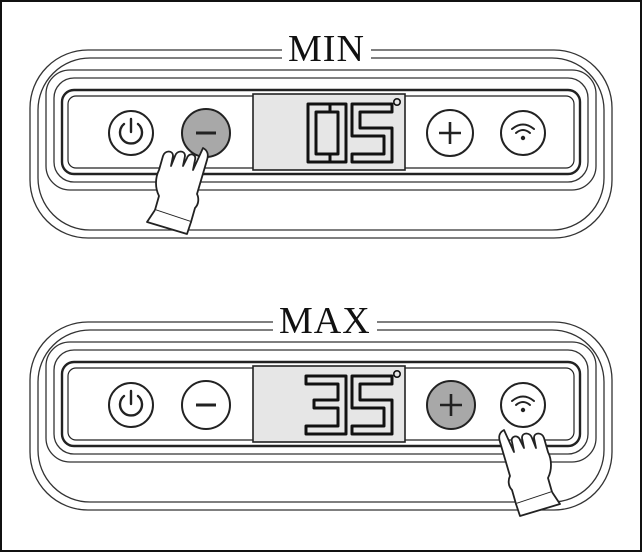 This screenshot has width=642, height=552. What do you see at coordinates (326, 49) in the screenshot?
I see `panel-label-min: MIN` at bounding box center [326, 49].